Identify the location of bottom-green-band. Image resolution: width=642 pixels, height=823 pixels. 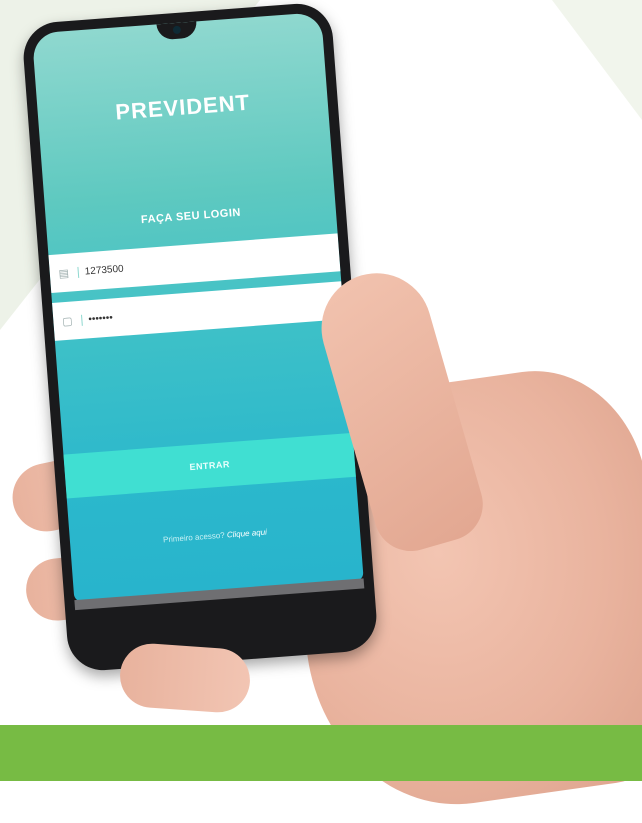
(321, 753).